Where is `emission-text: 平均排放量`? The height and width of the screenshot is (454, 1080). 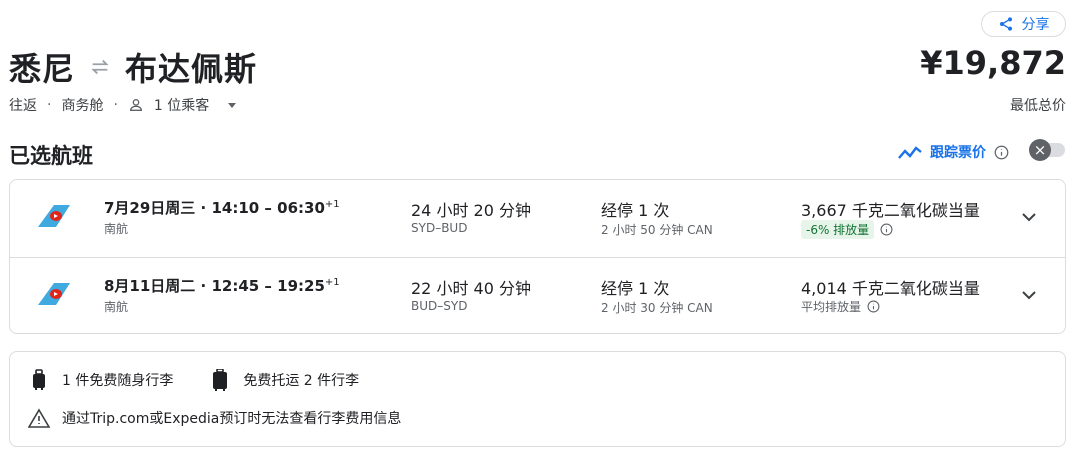 emission-text: 平均排放量 is located at coordinates (831, 307).